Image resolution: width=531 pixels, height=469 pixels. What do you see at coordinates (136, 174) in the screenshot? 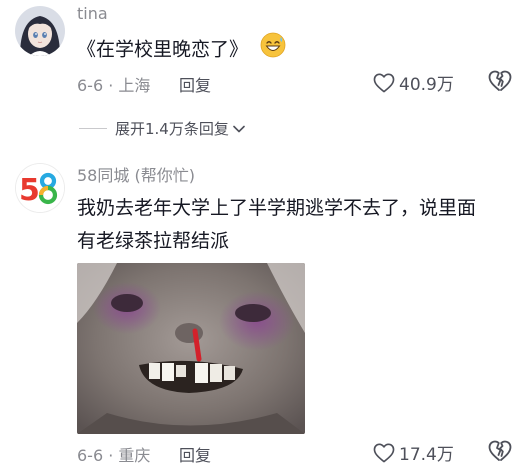
I see `username: 58同城 (帮你忙)` at bounding box center [136, 174].